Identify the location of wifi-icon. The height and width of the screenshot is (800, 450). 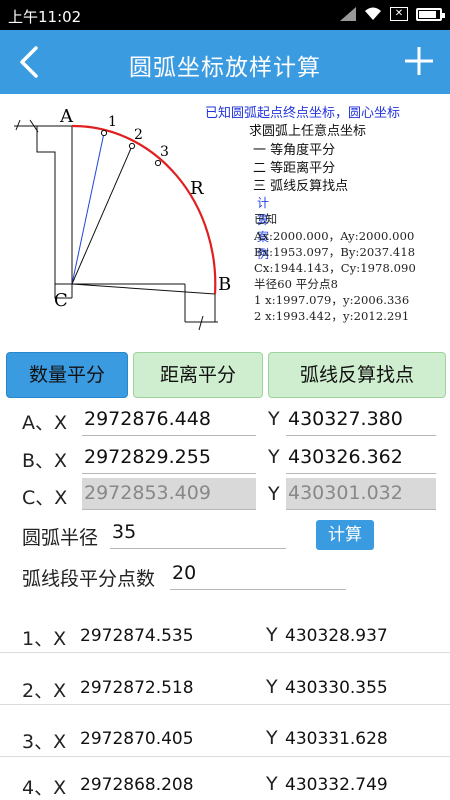
(373, 13).